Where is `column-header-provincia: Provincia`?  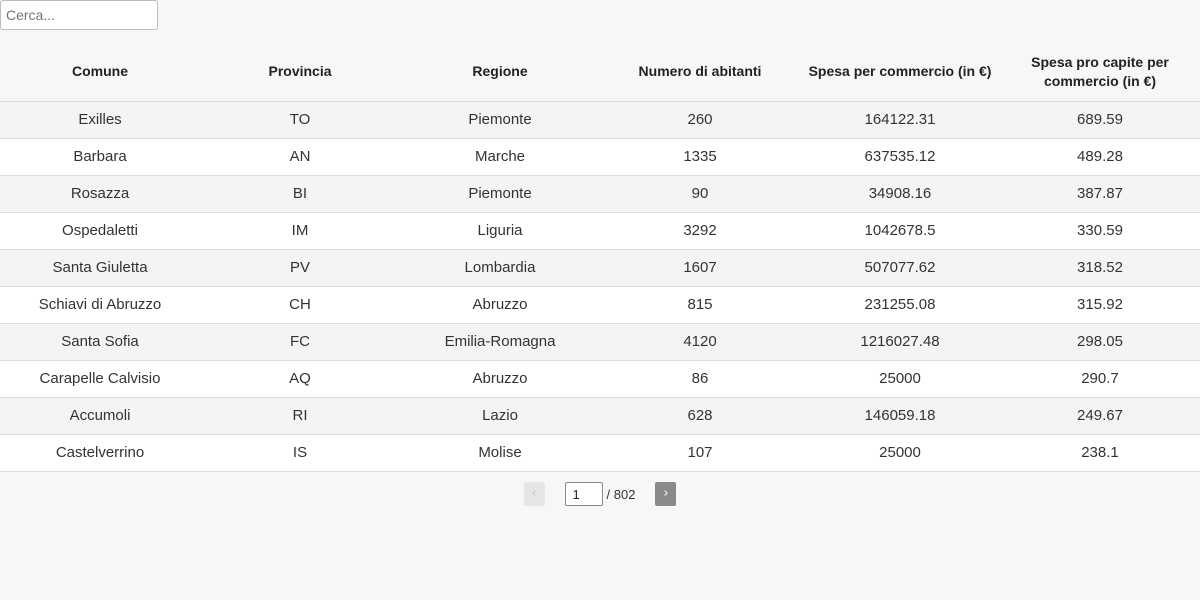 column-header-provincia: Provincia is located at coordinates (300, 72).